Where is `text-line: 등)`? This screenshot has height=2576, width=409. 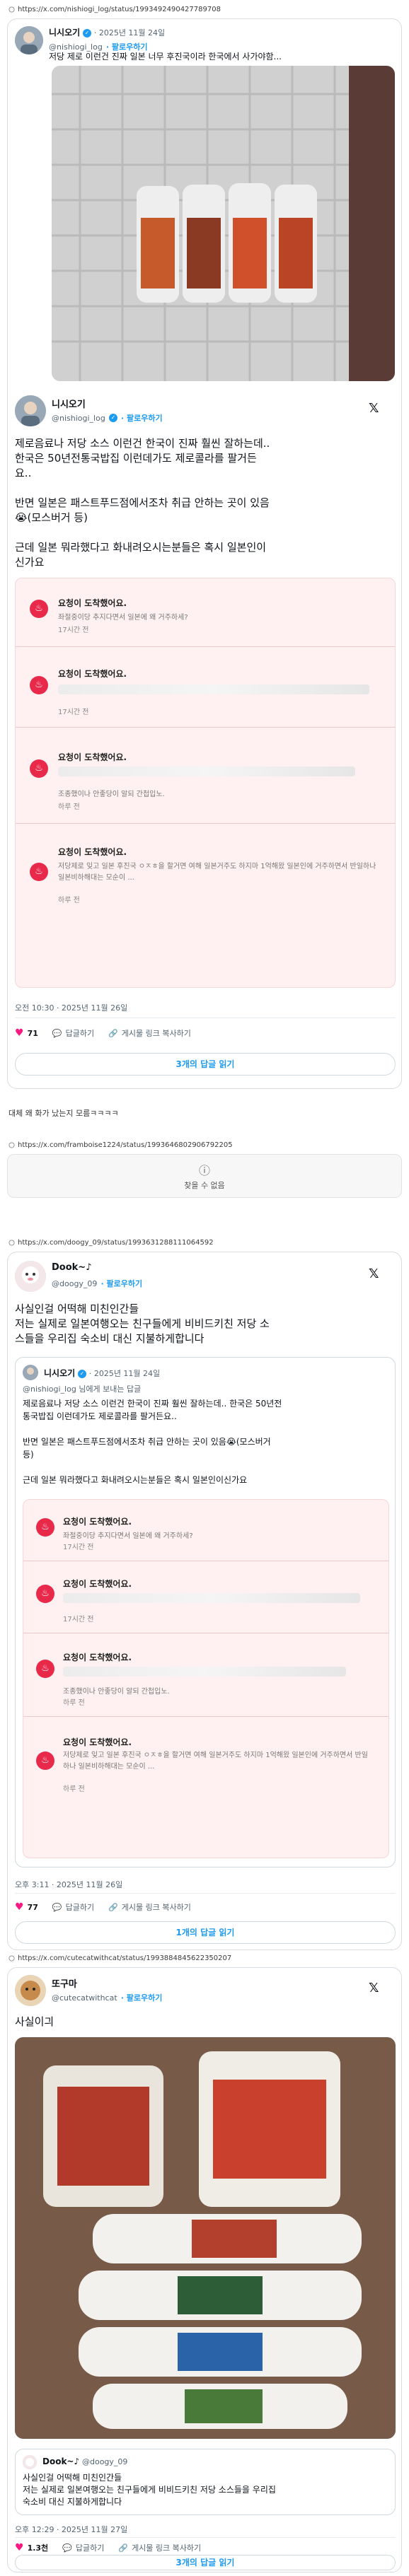
text-line: 등) is located at coordinates (28, 1454).